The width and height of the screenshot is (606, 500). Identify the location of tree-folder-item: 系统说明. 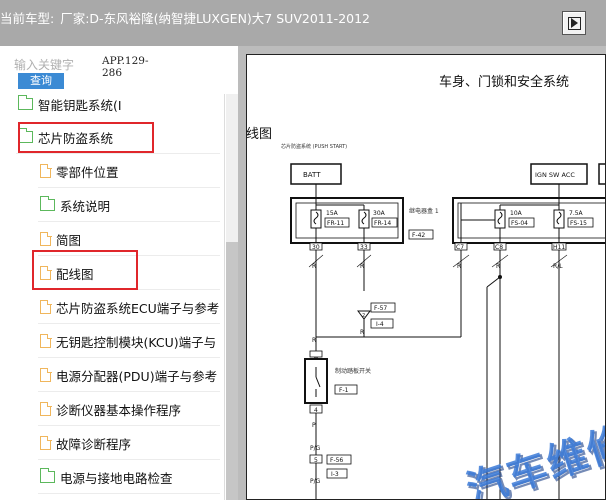
(75, 205).